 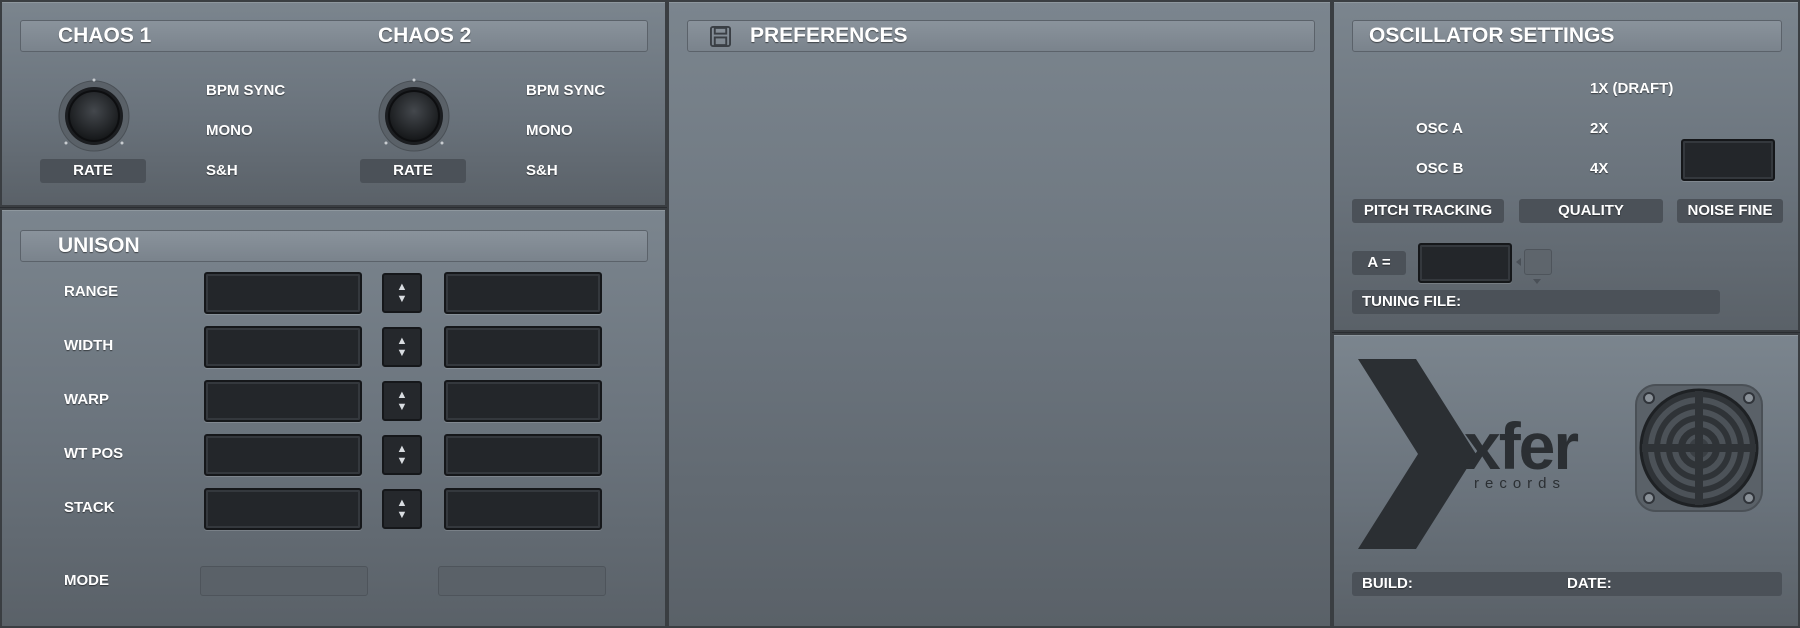 What do you see at coordinates (522, 581) in the screenshot?
I see `unison-mode-select-b` at bounding box center [522, 581].